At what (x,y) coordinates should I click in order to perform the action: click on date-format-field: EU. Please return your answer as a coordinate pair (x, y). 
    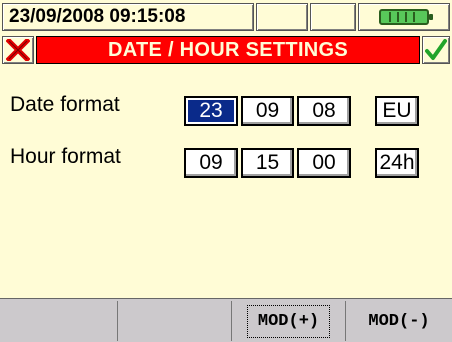
    Looking at the image, I should click on (397, 111).